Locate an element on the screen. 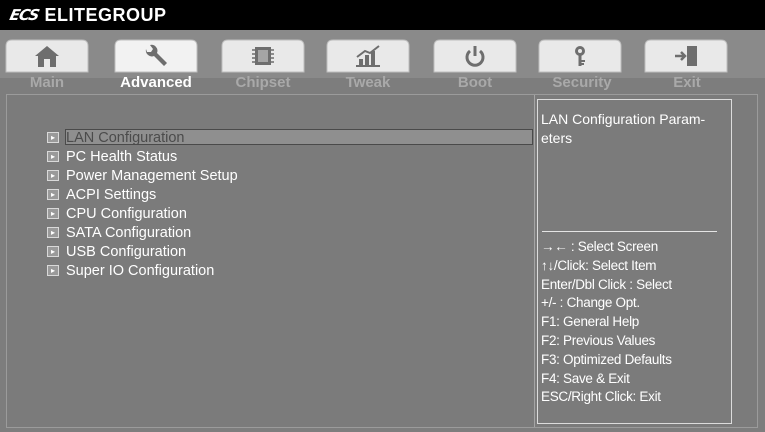 Image resolution: width=765 pixels, height=432 pixels. menu-item-label: SATA Configuration is located at coordinates (129, 232).